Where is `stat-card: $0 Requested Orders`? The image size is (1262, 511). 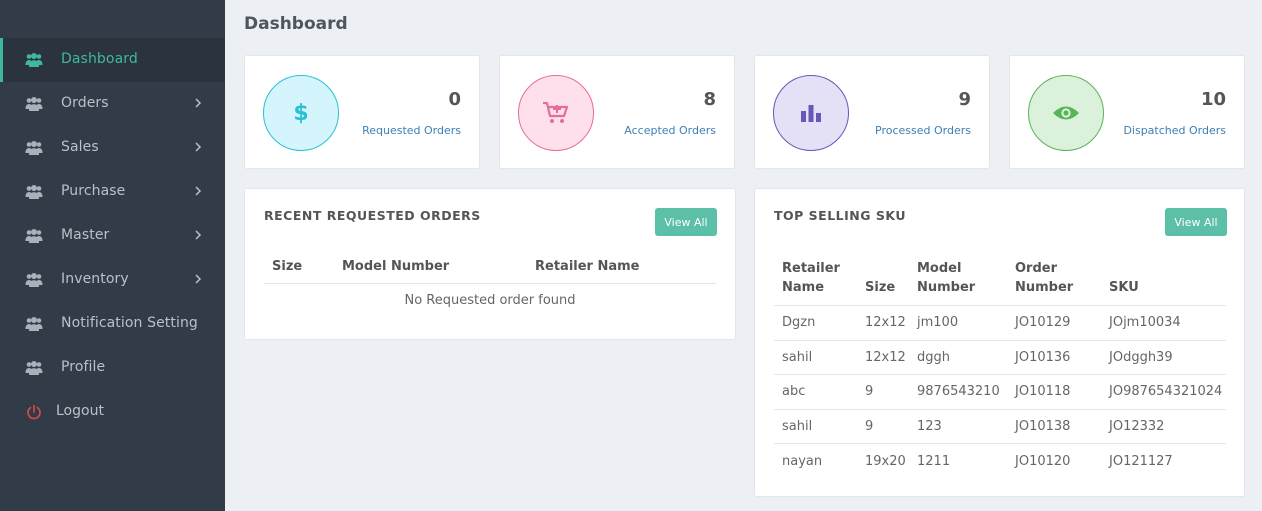
stat-card: $0 Requested Orders is located at coordinates (362, 112).